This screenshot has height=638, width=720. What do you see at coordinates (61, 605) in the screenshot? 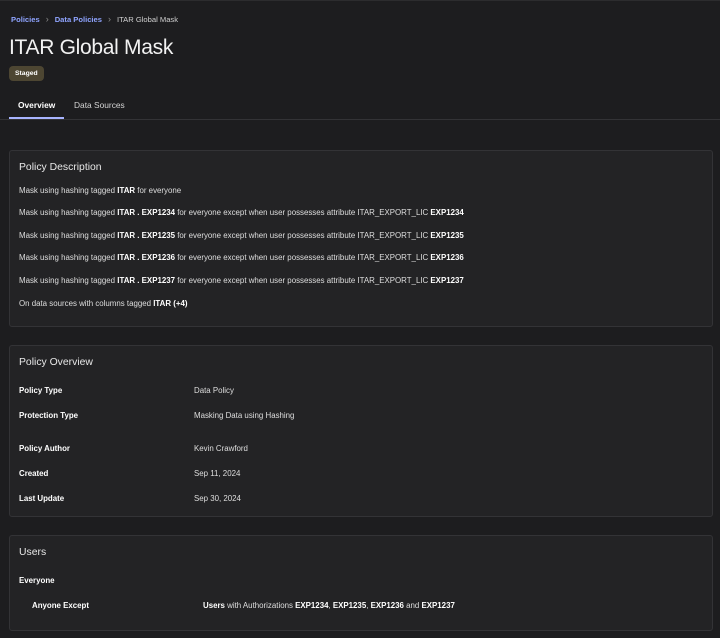
I see `anyone-except-label: Anyone Except` at bounding box center [61, 605].